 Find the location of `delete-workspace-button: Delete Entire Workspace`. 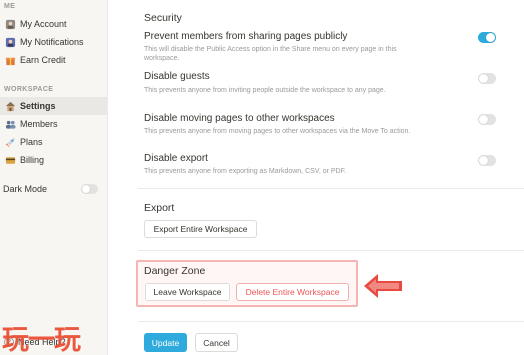

delete-workspace-button: Delete Entire Workspace is located at coordinates (292, 292).